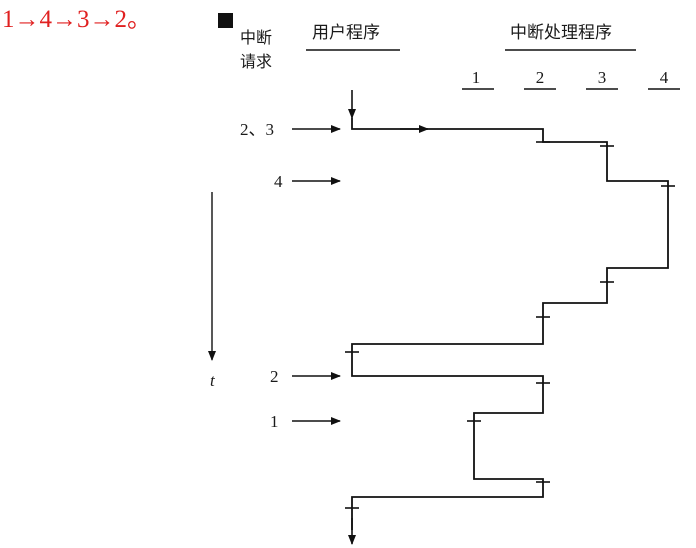 The width and height of the screenshot is (696, 548). I want to click on header-interrupt-request-line2: 请求, so click(256, 61).